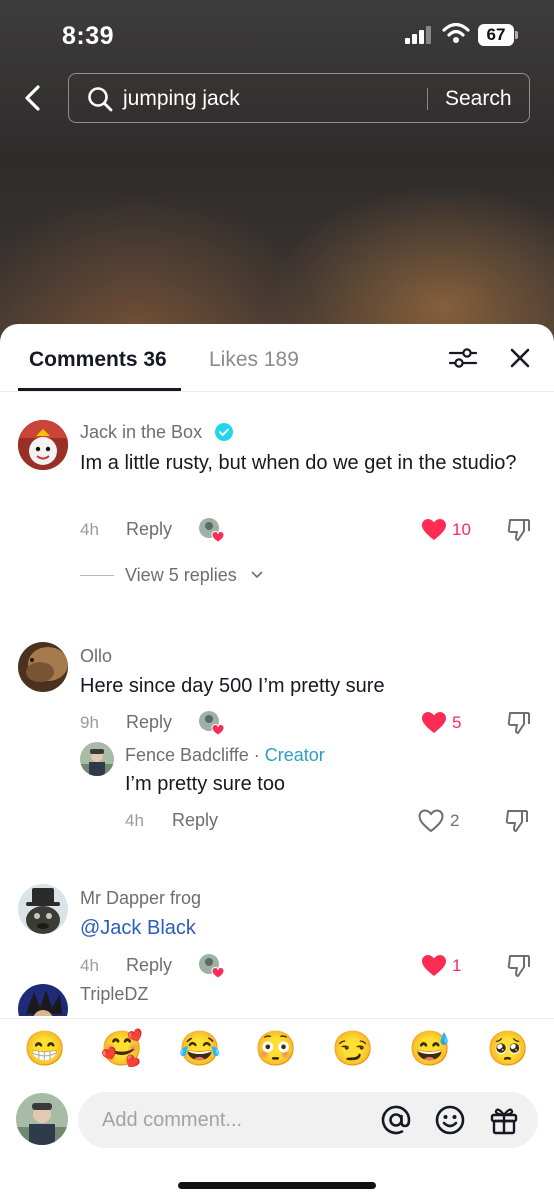 The image size is (554, 1200). Describe the element at coordinates (42, 1119) in the screenshot. I see `my-avatar` at that location.